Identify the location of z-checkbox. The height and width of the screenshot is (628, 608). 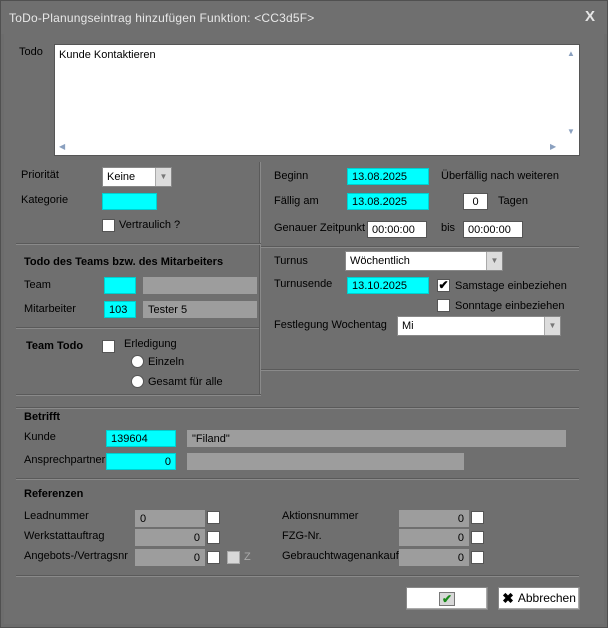
(233, 557).